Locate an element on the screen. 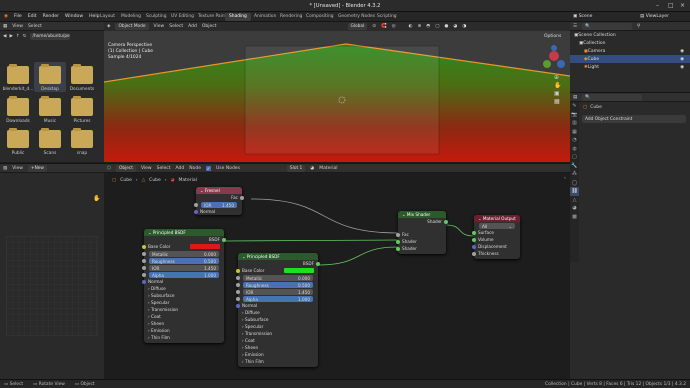 Image resolution: width=690 pixels, height=388 pixels. visibility-icon: ◐ is located at coordinates (411, 26).